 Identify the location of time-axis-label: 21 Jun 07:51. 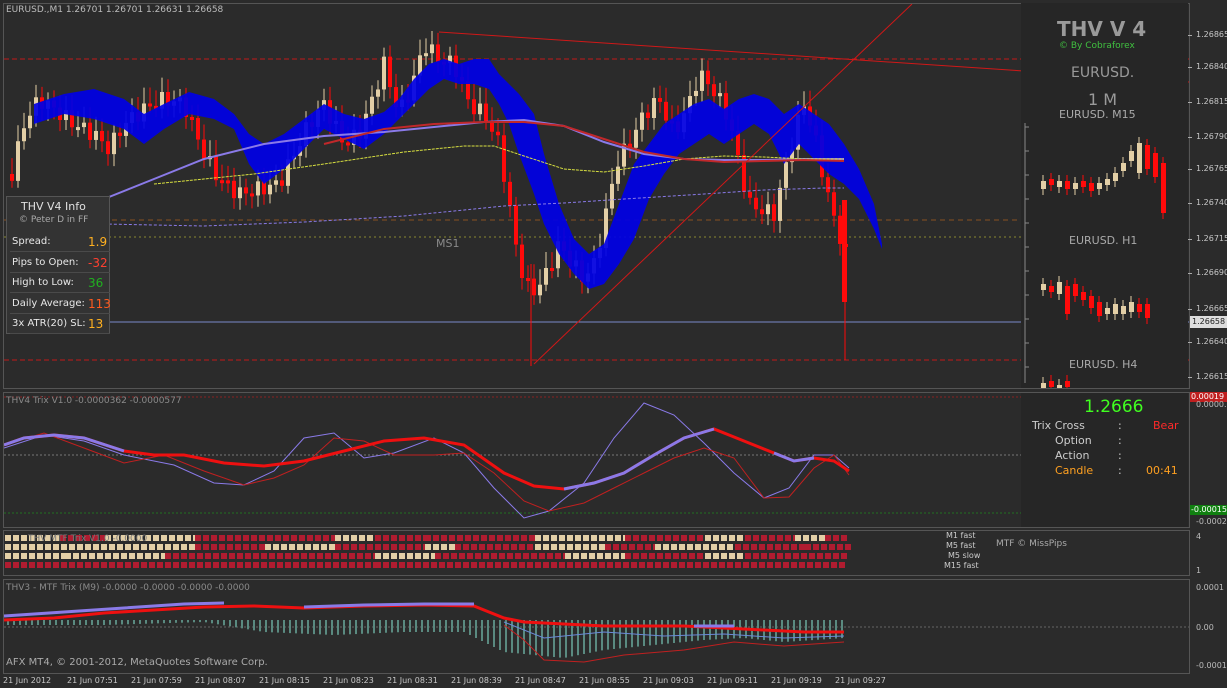
(92, 680).